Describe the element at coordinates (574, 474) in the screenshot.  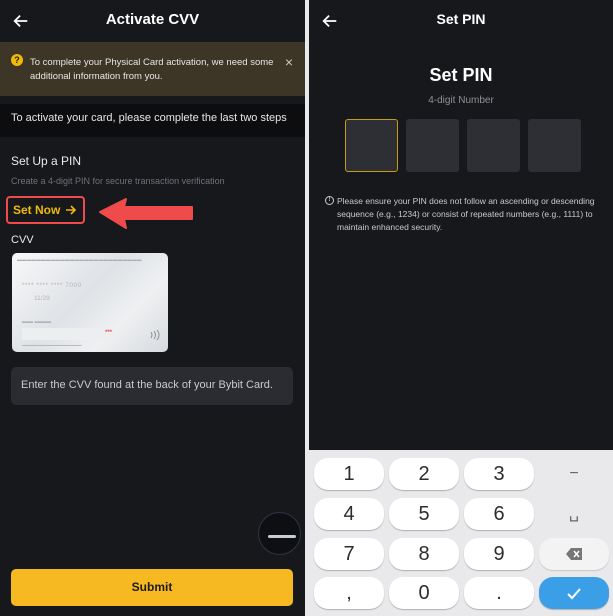
I see `key-dash: −` at that location.